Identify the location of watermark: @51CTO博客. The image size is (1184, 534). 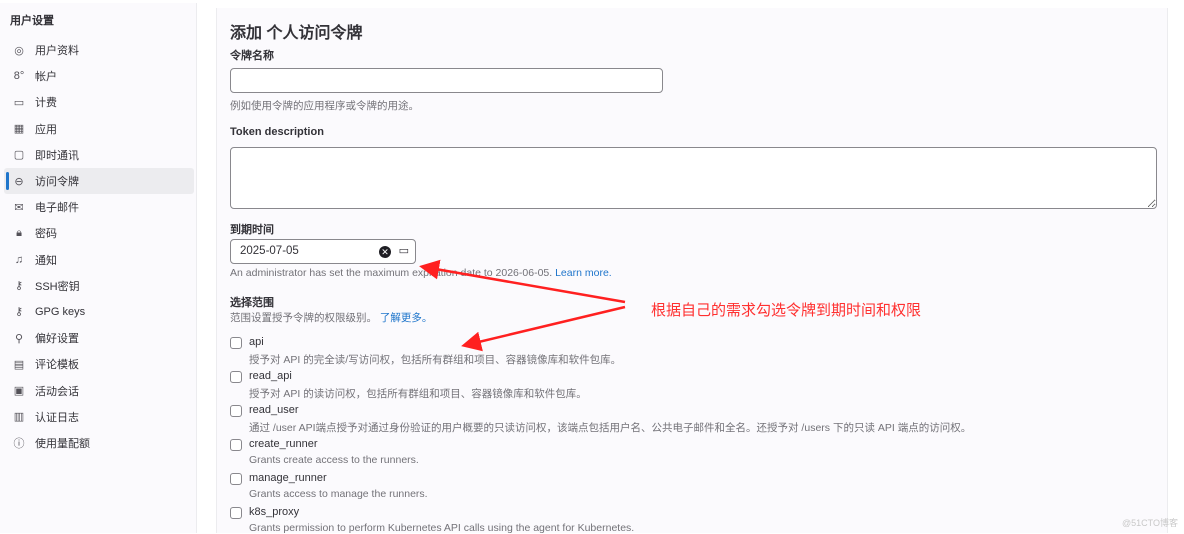
(1150, 523).